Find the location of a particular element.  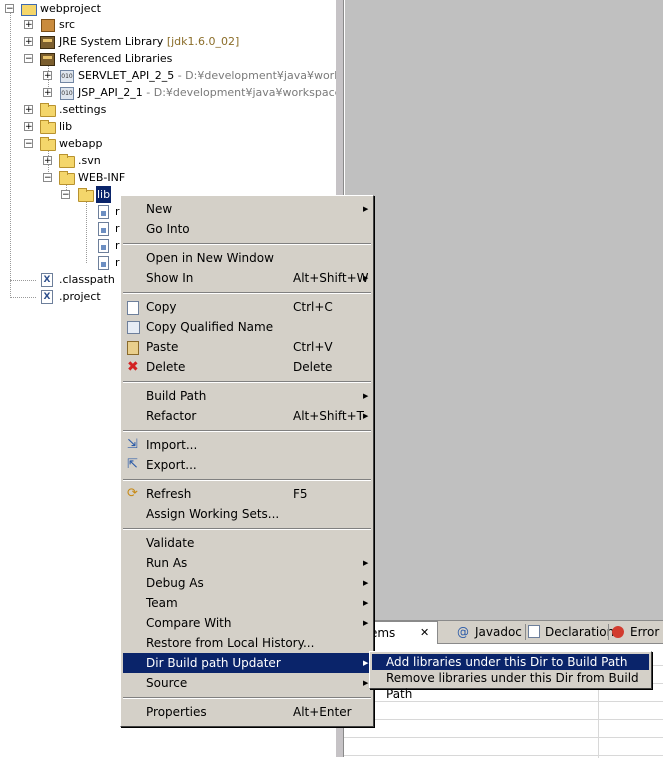

tab-javadoc: @ Javadoc is located at coordinates (491, 632).